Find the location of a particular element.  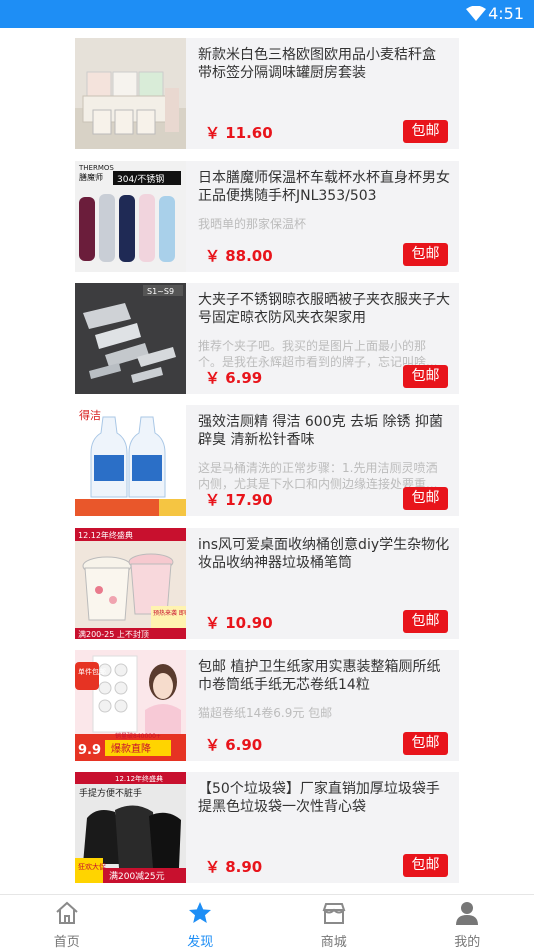

product-title: 大夹子不锈钢晾衣服晒被子夹衣服夹子大号固定晾衣防风夹衣架家用 is located at coordinates (325, 309).